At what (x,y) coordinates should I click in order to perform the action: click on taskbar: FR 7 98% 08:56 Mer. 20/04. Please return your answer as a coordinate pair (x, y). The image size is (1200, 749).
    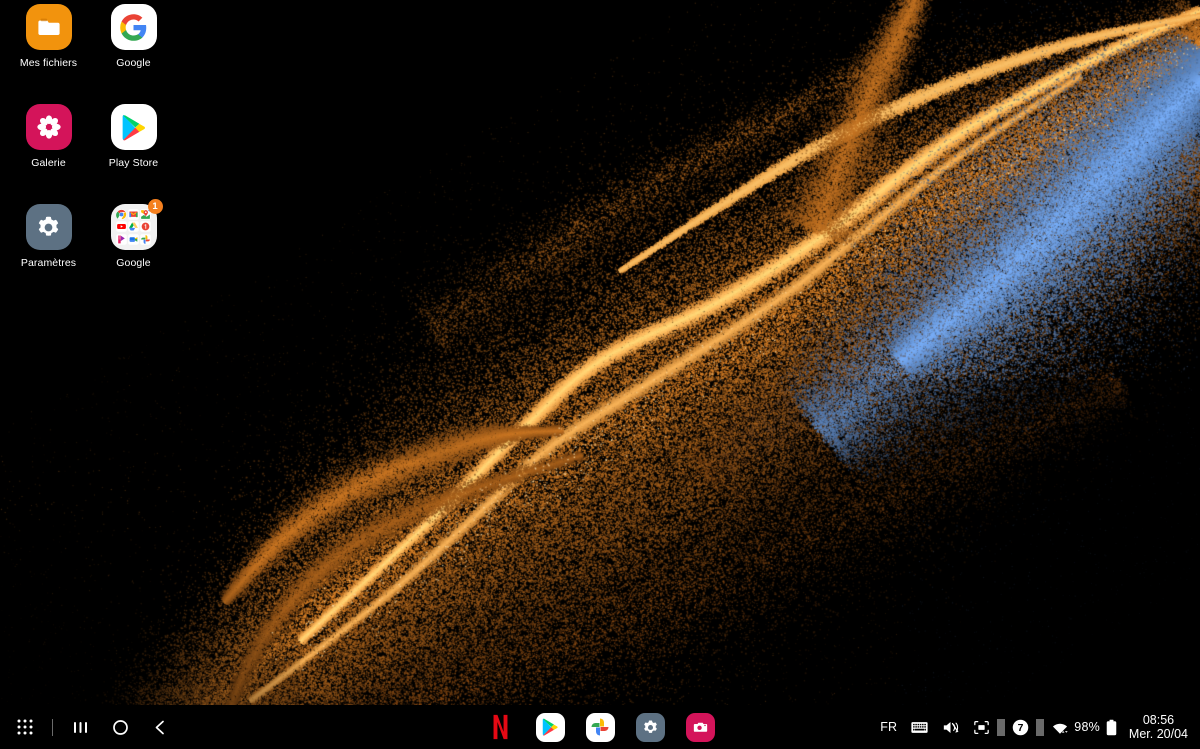
    Looking at the image, I should click on (600, 727).